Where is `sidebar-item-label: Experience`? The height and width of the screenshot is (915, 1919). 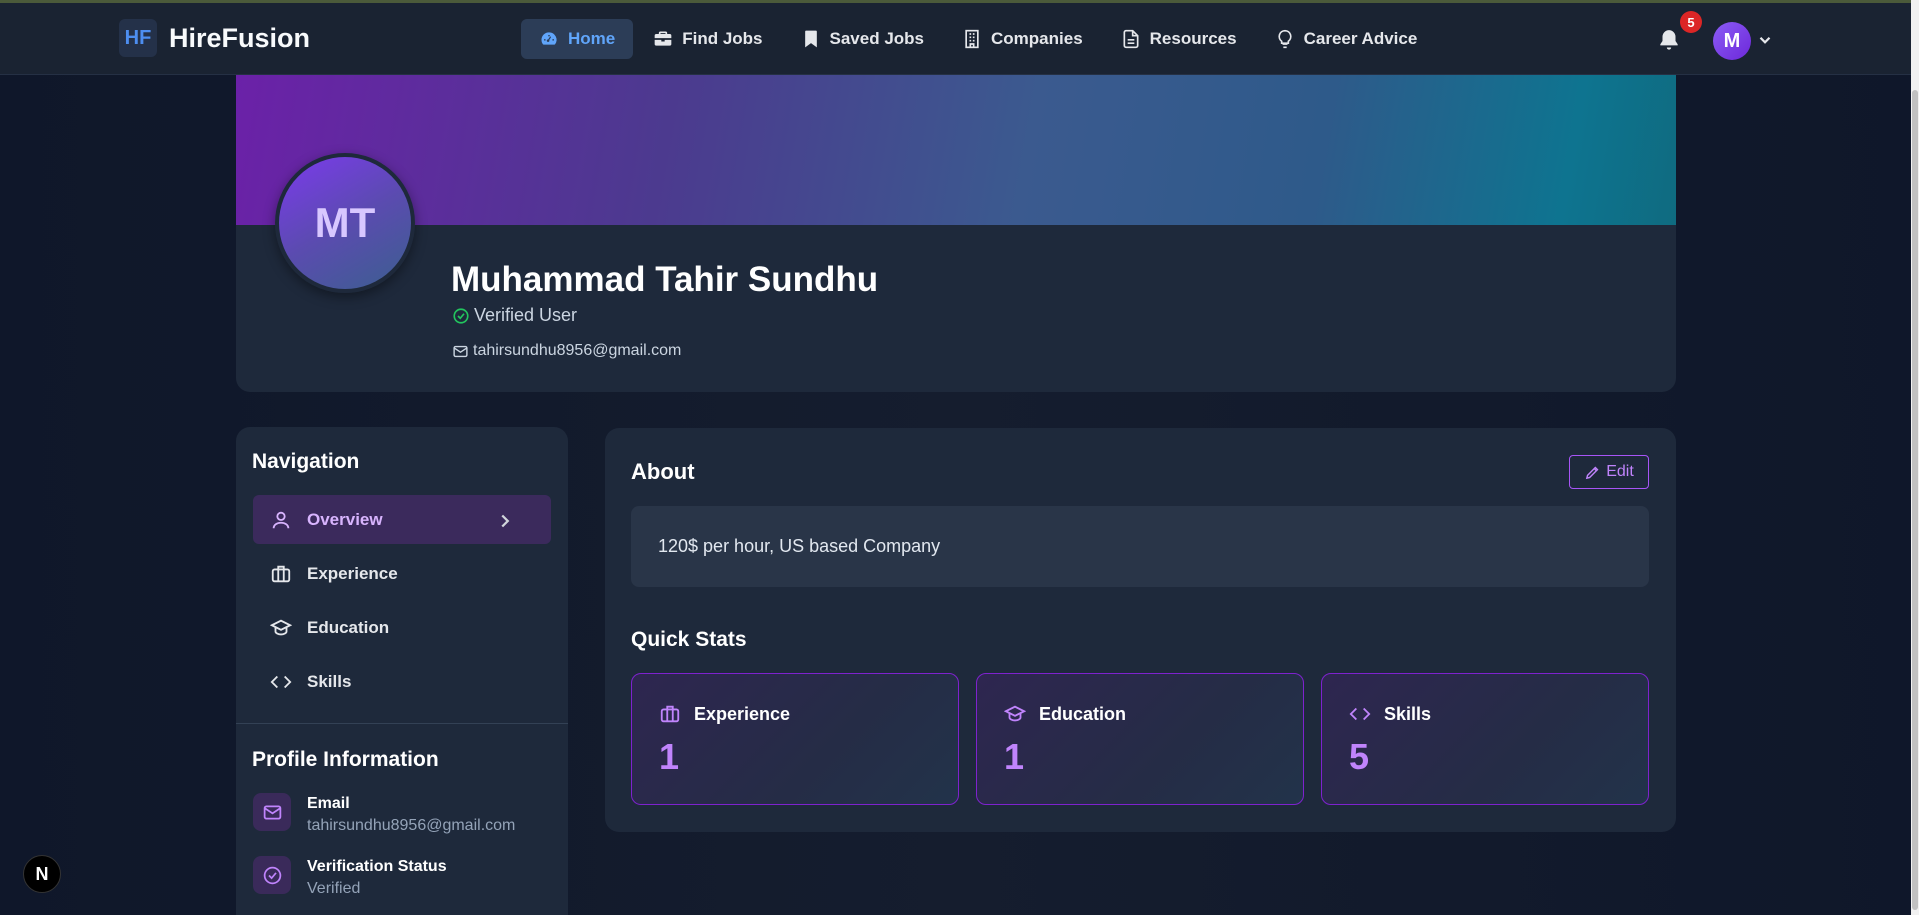 sidebar-item-label: Experience is located at coordinates (352, 573).